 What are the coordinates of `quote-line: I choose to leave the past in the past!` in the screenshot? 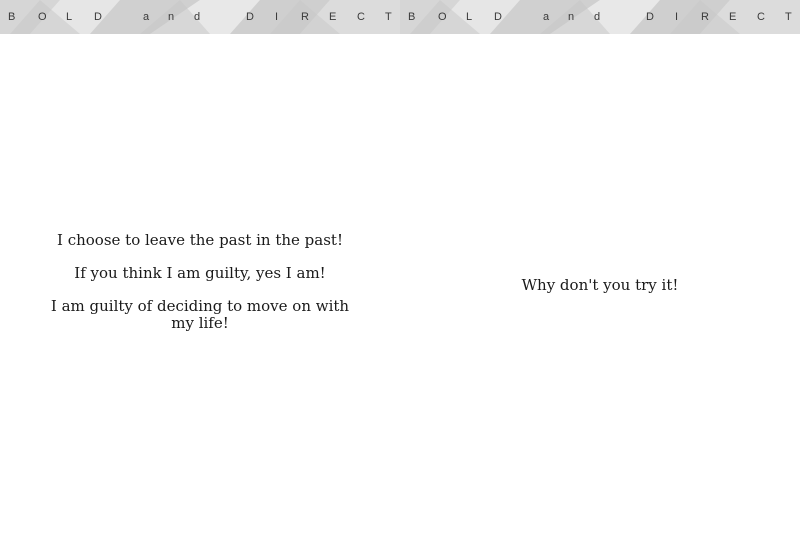 It's located at (200, 240).